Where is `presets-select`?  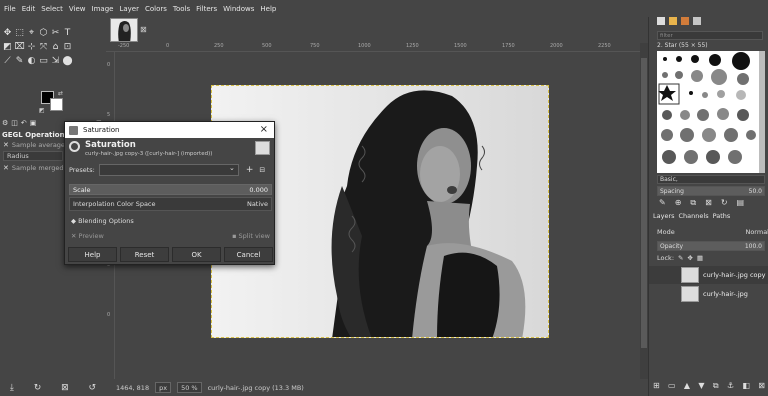 presets-select is located at coordinates (168, 170).